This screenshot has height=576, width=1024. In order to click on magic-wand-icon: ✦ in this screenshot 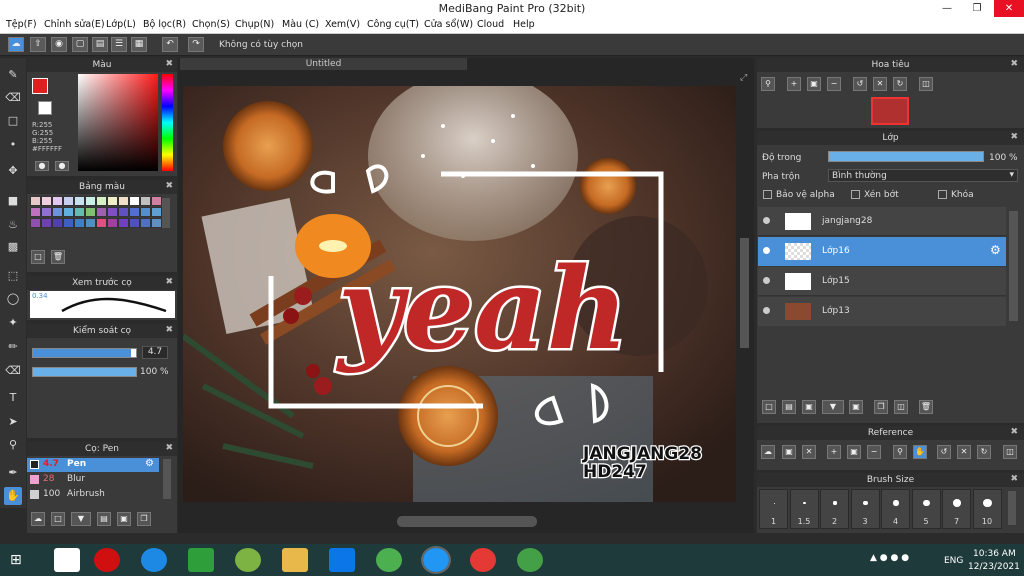, I will do `click(13, 323)`.